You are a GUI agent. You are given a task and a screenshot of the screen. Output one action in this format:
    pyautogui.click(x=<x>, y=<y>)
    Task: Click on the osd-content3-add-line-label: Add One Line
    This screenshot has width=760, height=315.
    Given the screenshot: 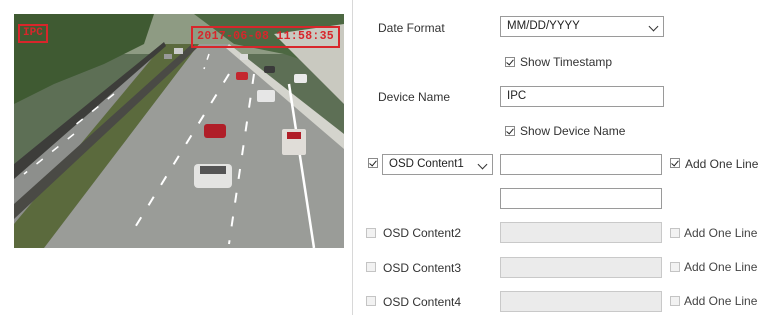 What is the action you would take?
    pyautogui.click(x=721, y=267)
    